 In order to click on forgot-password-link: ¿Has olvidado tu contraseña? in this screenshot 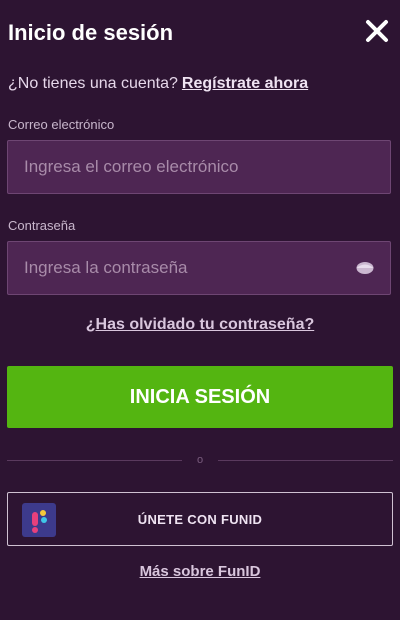, I will do `click(200, 325)`.